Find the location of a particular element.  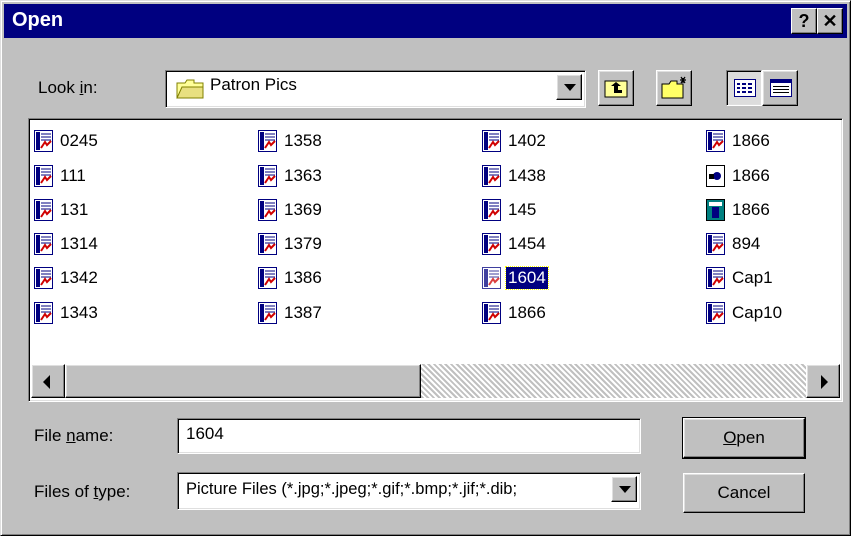

file-item: 894 is located at coordinates (734, 244).